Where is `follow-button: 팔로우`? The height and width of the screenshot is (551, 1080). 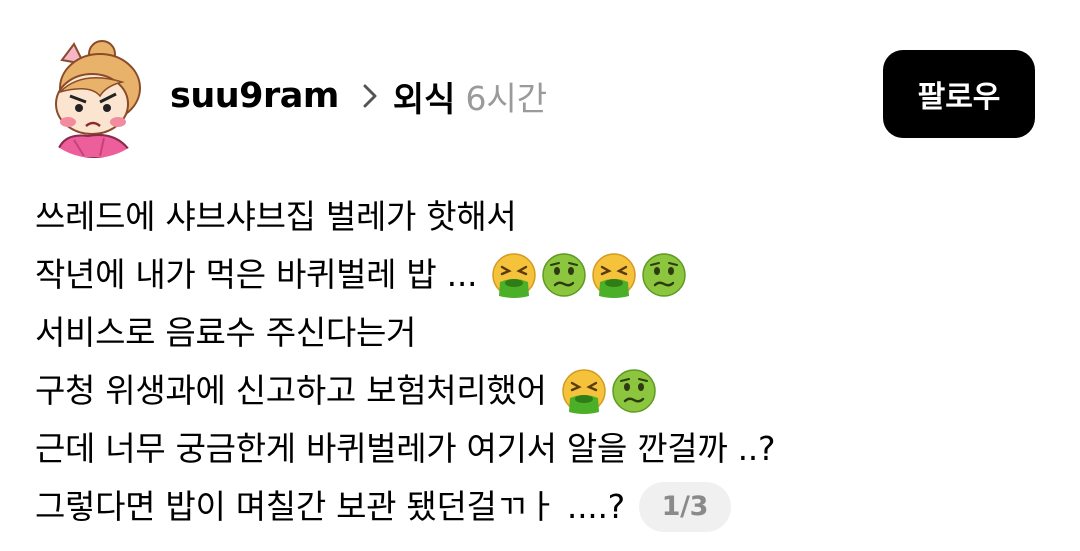 follow-button: 팔로우 is located at coordinates (959, 94).